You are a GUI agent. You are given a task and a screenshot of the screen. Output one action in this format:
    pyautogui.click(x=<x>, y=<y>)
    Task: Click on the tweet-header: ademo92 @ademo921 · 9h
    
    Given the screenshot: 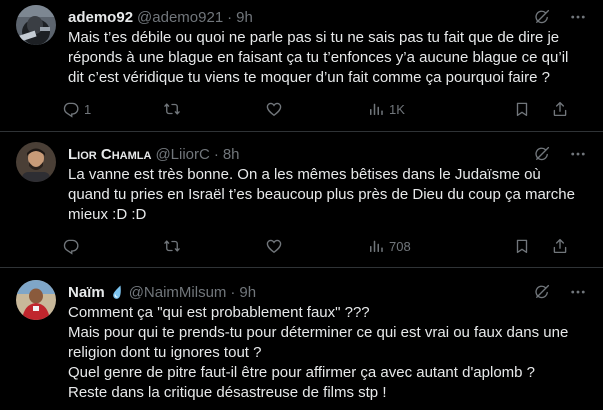 What is the action you would take?
    pyautogui.click(x=327, y=17)
    